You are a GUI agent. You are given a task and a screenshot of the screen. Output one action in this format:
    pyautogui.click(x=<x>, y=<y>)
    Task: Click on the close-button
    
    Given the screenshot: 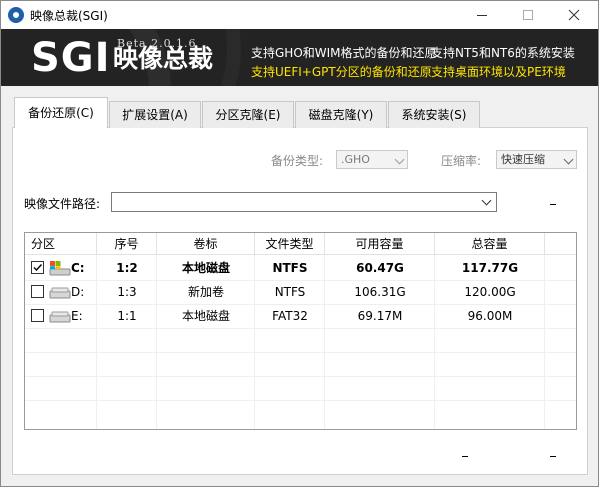 What is the action you would take?
    pyautogui.click(x=574, y=15)
    